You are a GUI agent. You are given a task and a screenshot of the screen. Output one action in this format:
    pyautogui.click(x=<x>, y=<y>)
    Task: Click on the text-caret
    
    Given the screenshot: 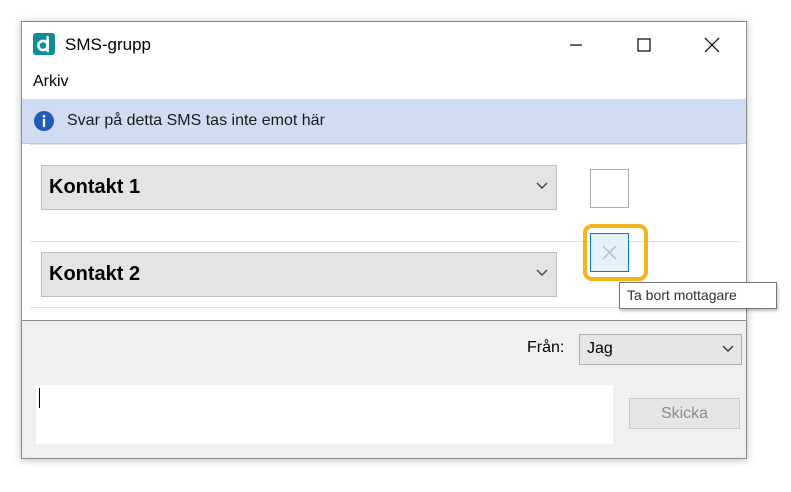 What is the action you would take?
    pyautogui.click(x=39, y=398)
    